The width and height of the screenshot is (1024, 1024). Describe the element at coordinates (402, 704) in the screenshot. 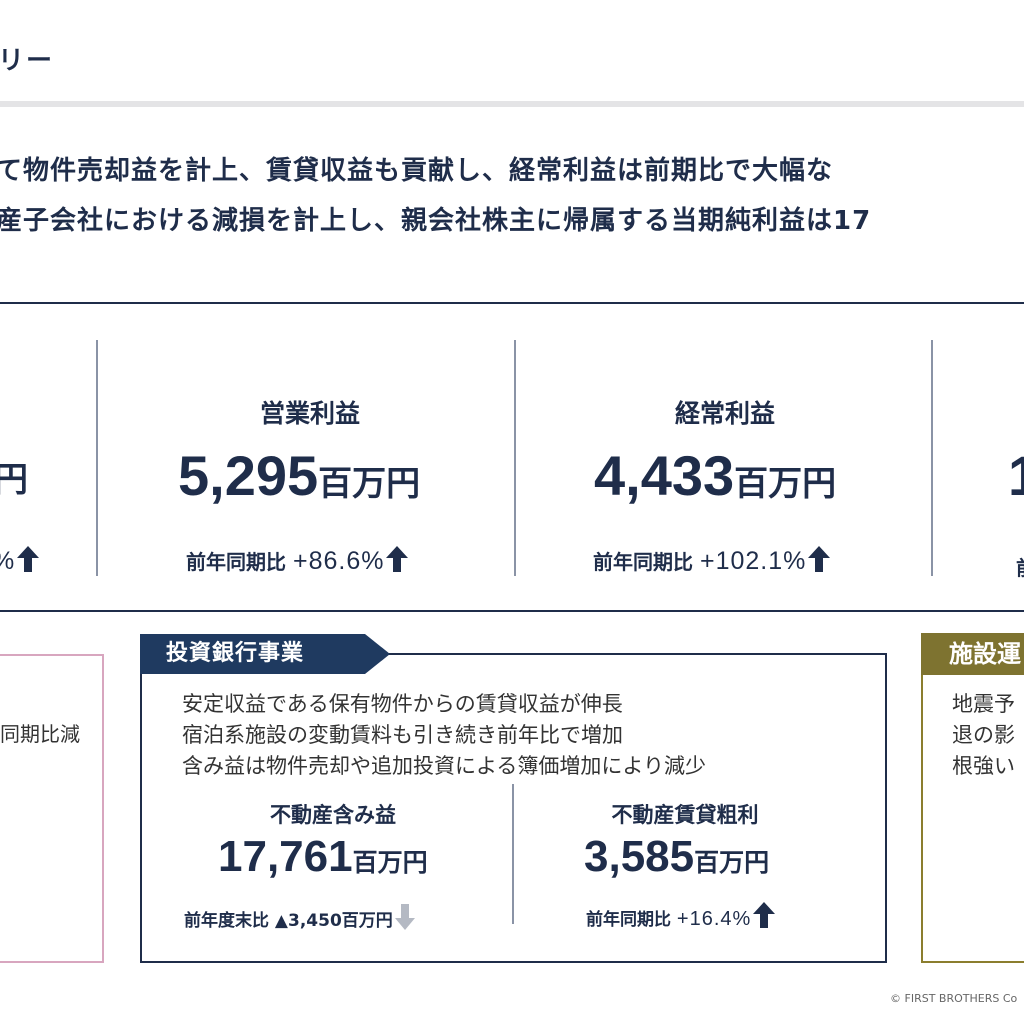

I see `segment-body-line: 安定収益である保有物件からの賃貸収益が伸長` at that location.